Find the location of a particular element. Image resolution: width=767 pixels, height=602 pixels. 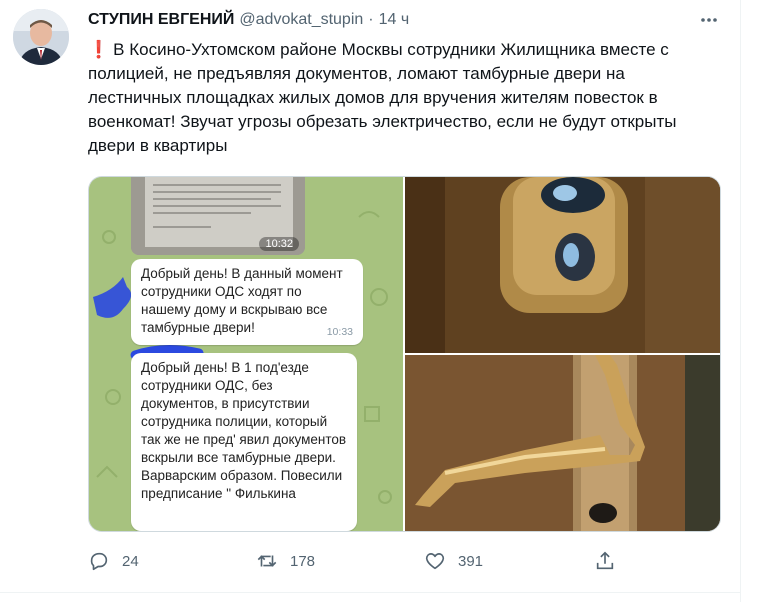

tweet-actions: 24 178 391 is located at coordinates (368, 561).